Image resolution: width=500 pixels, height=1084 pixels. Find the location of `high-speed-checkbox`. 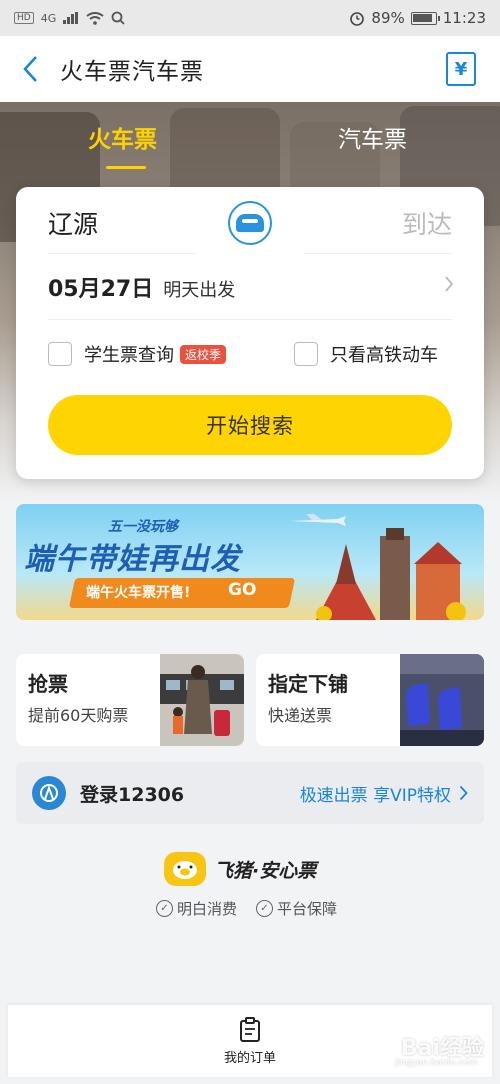

high-speed-checkbox is located at coordinates (306, 354).